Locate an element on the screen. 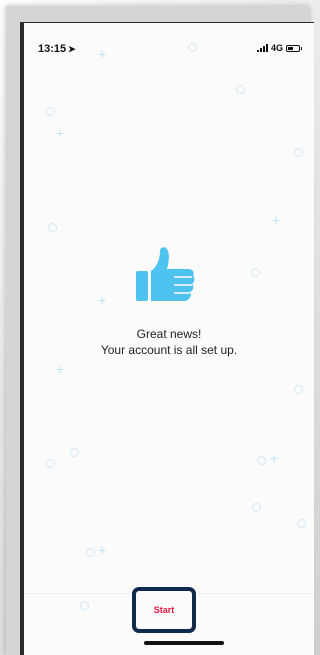 Image resolution: width=320 pixels, height=655 pixels. time-text: 13:15 is located at coordinates (52, 49).